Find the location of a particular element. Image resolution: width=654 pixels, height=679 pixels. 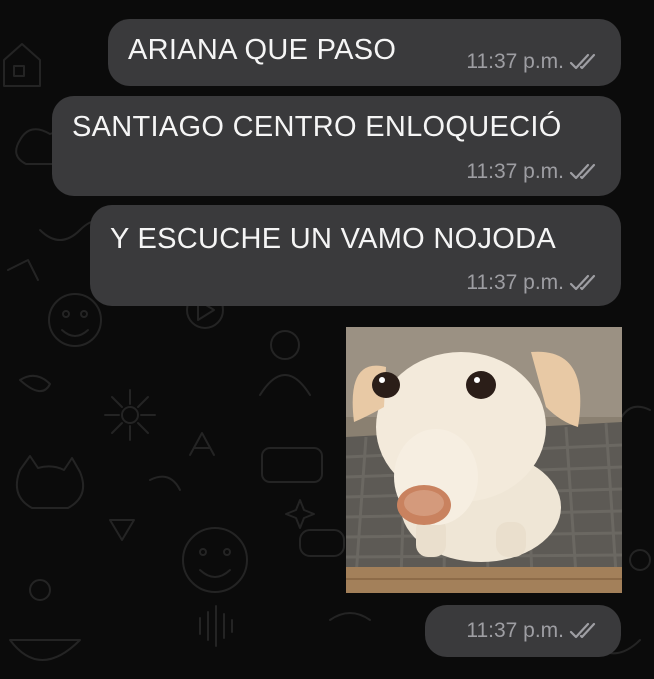

message-bubble: Y ESCUCHE UN VAMO NOJODA 11:37 p.m. is located at coordinates (355, 255).